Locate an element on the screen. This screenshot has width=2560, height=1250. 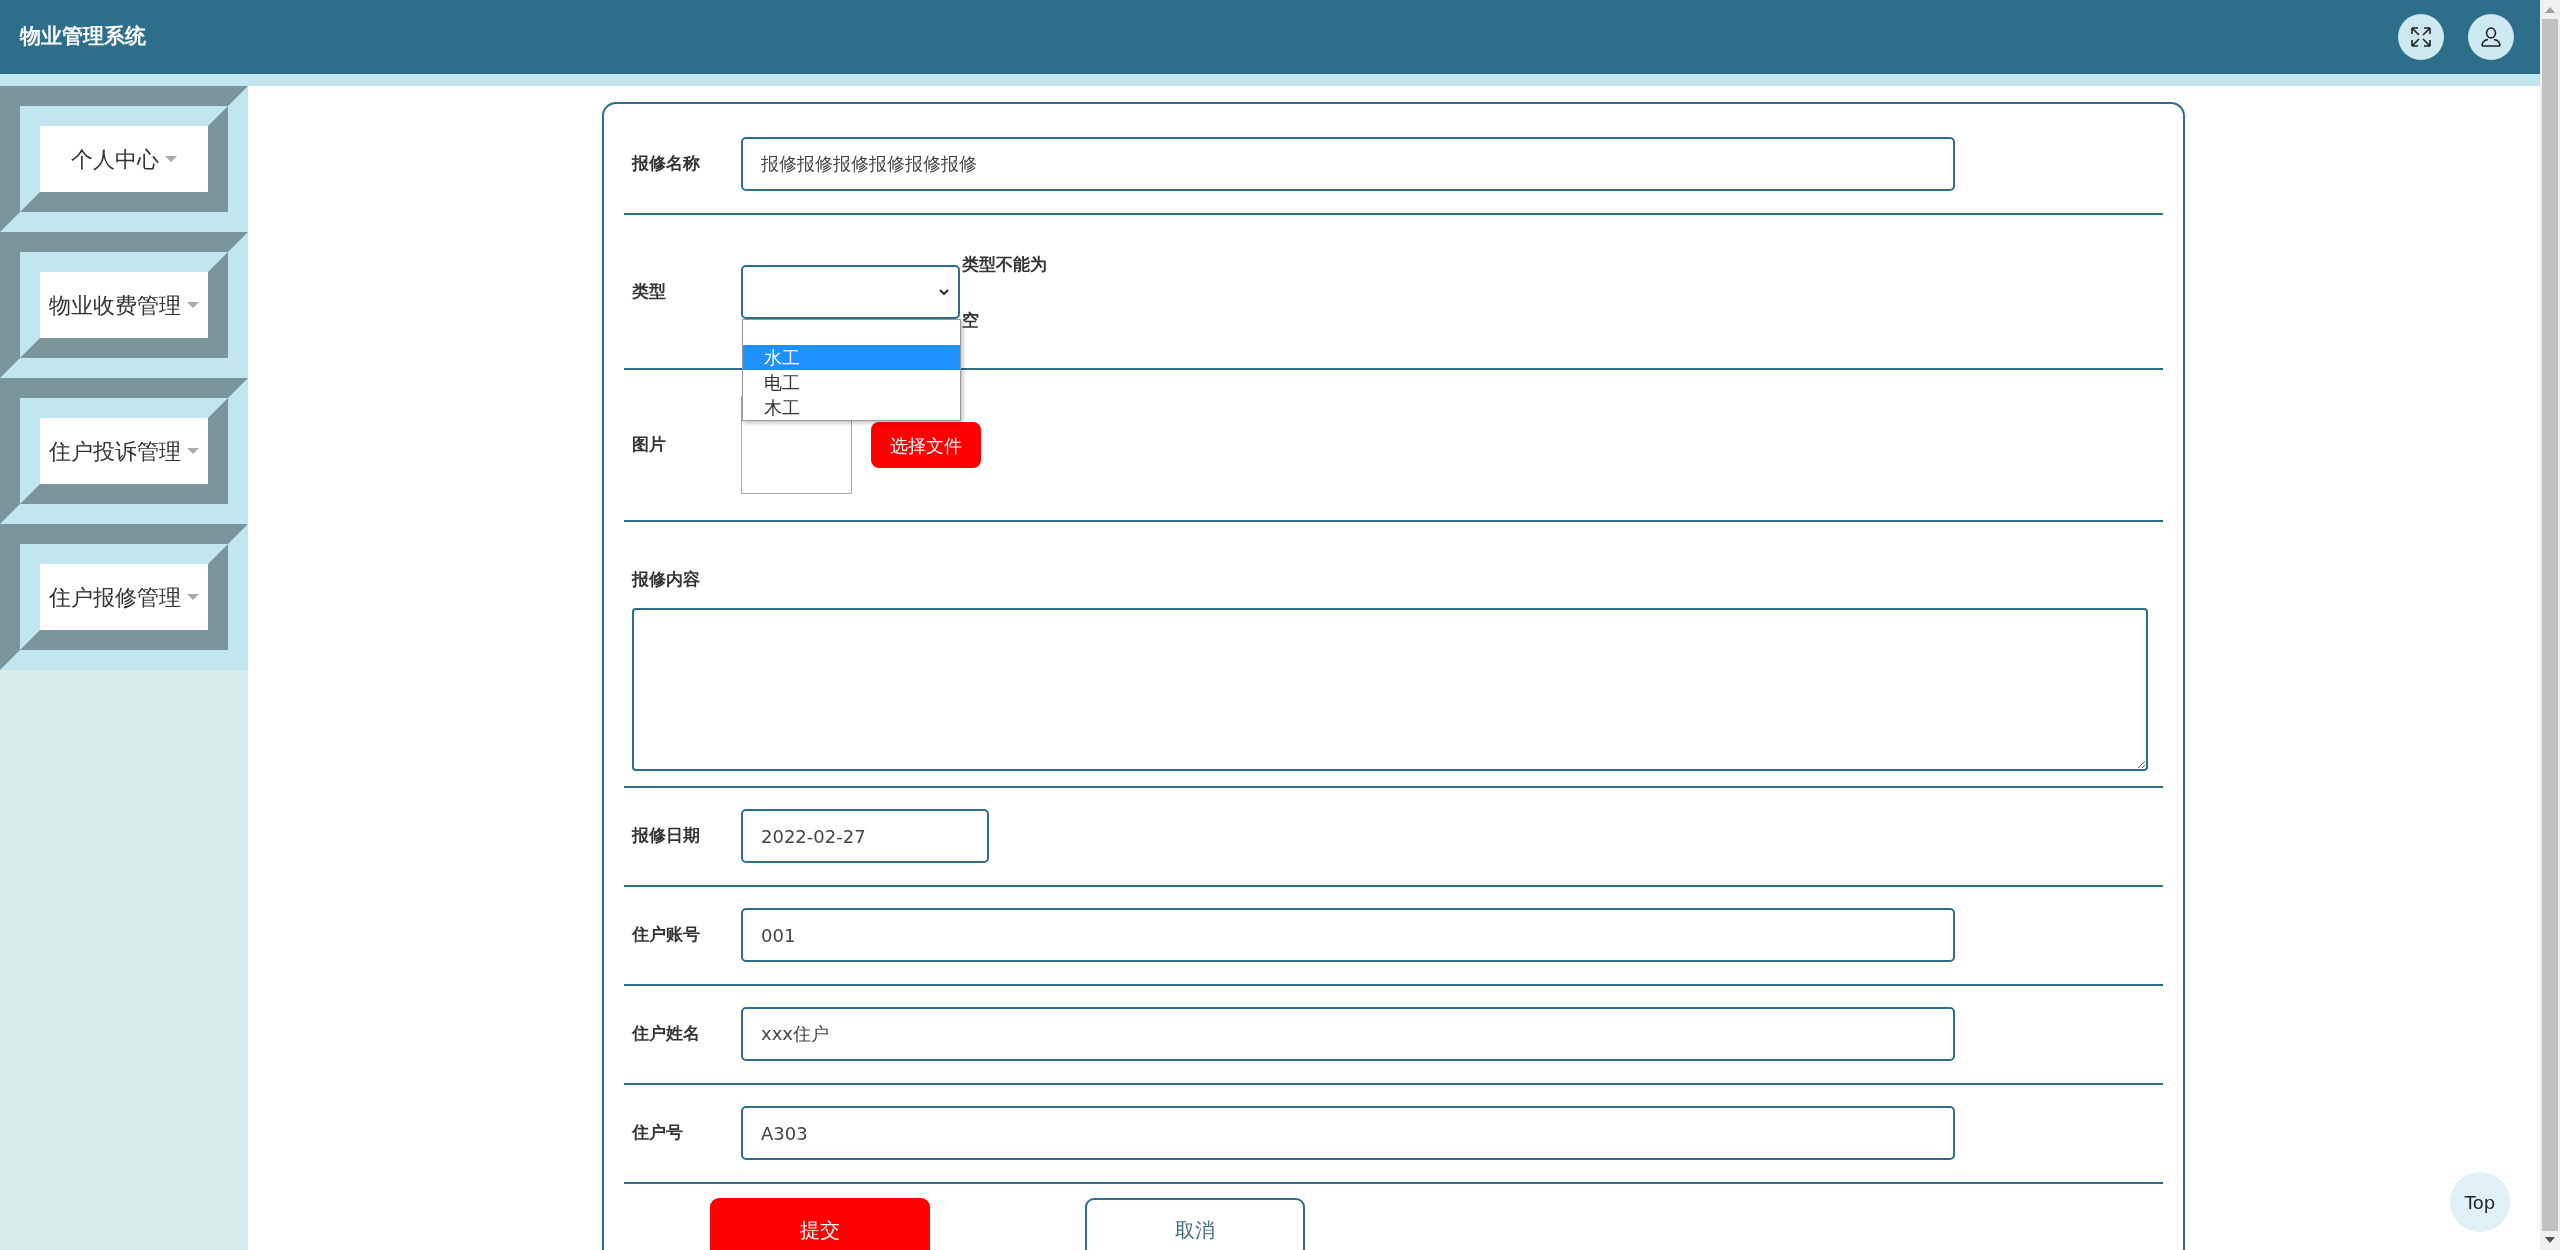
down-arrow-icon is located at coordinates (2550, 1240).